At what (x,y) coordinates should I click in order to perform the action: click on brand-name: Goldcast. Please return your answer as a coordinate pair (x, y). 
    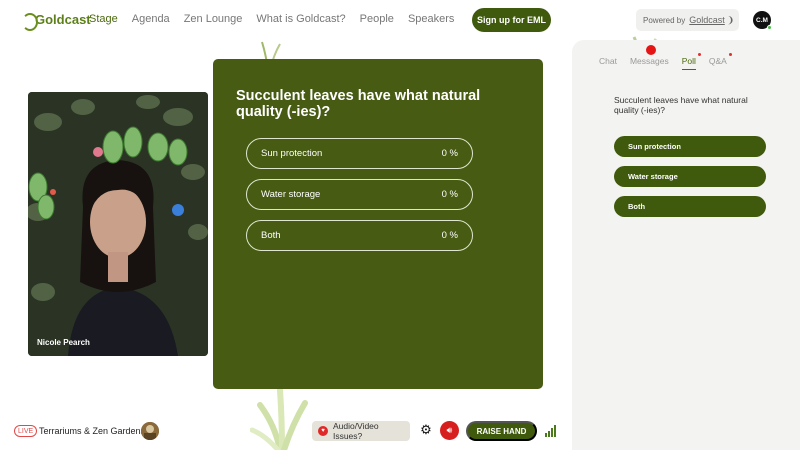
    Looking at the image, I should click on (63, 19).